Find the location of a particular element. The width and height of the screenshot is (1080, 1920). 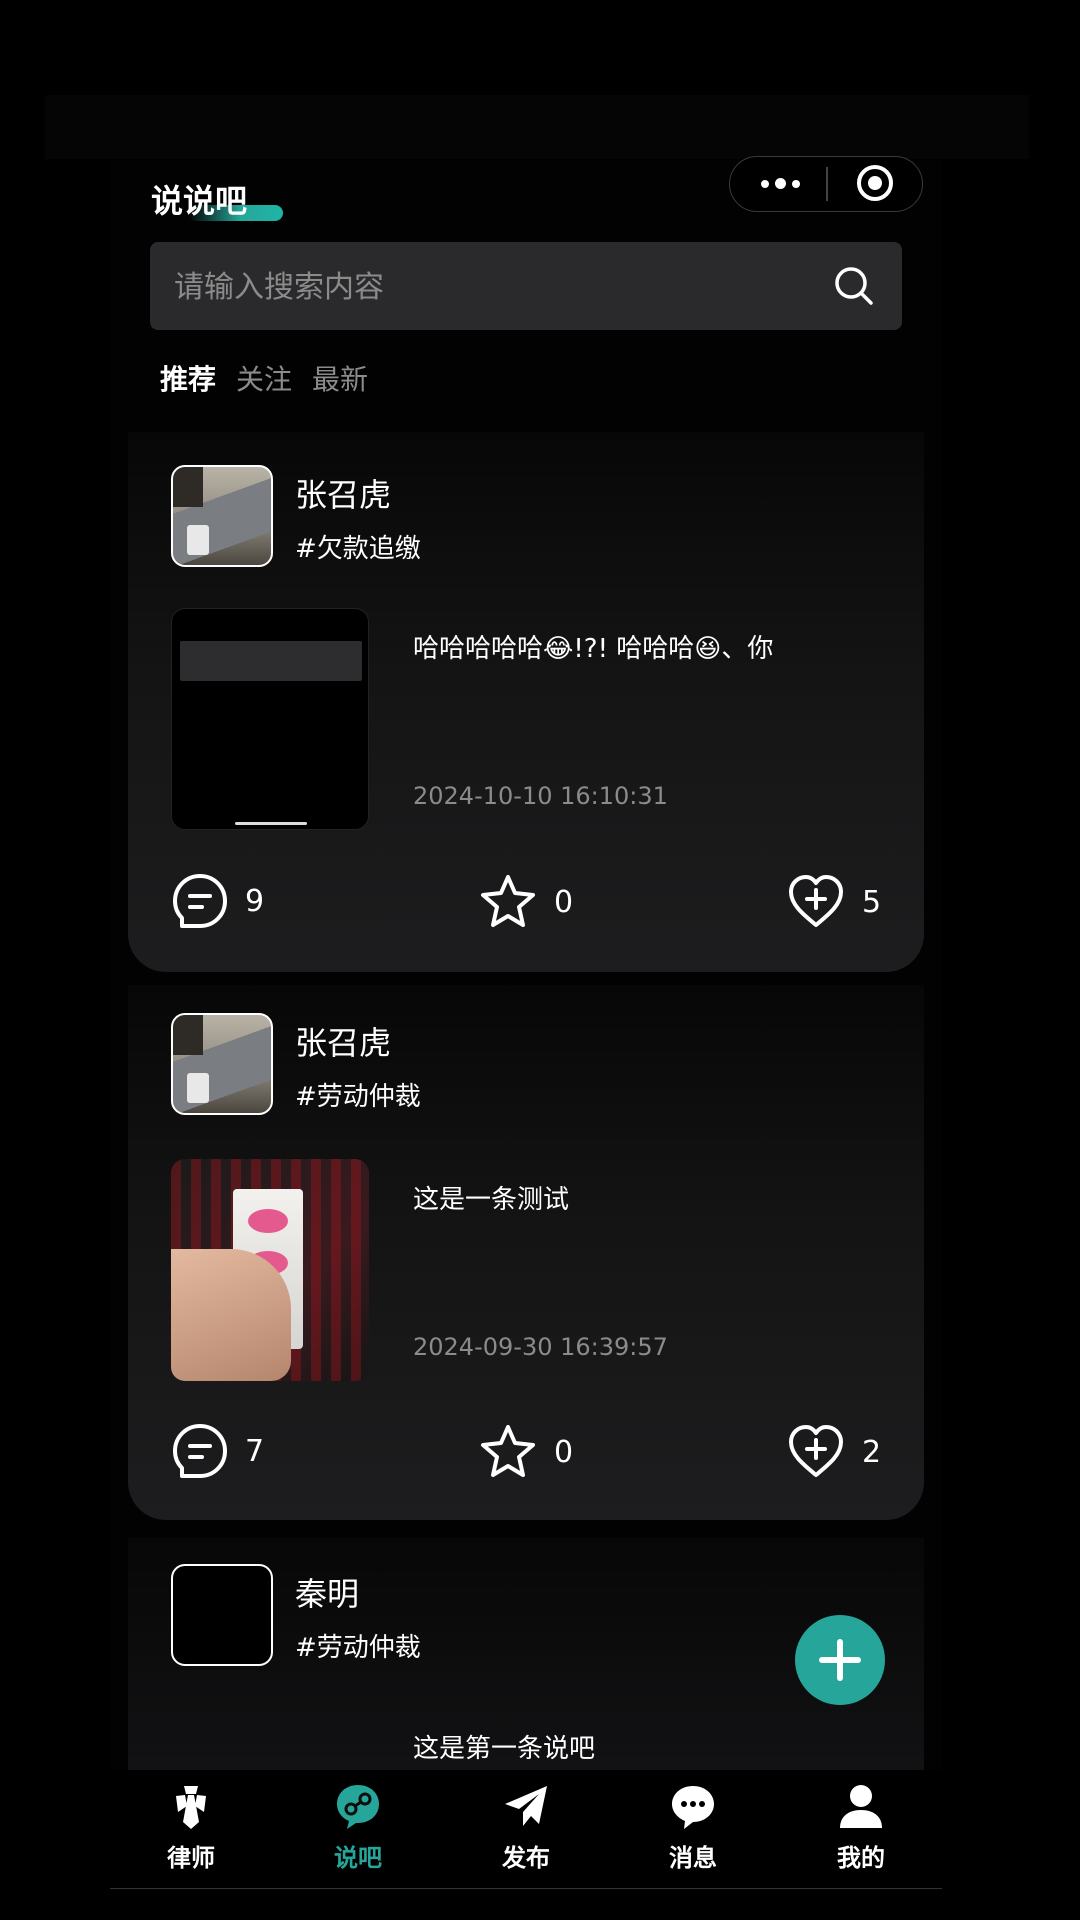

capsule-divider is located at coordinates (827, 184).